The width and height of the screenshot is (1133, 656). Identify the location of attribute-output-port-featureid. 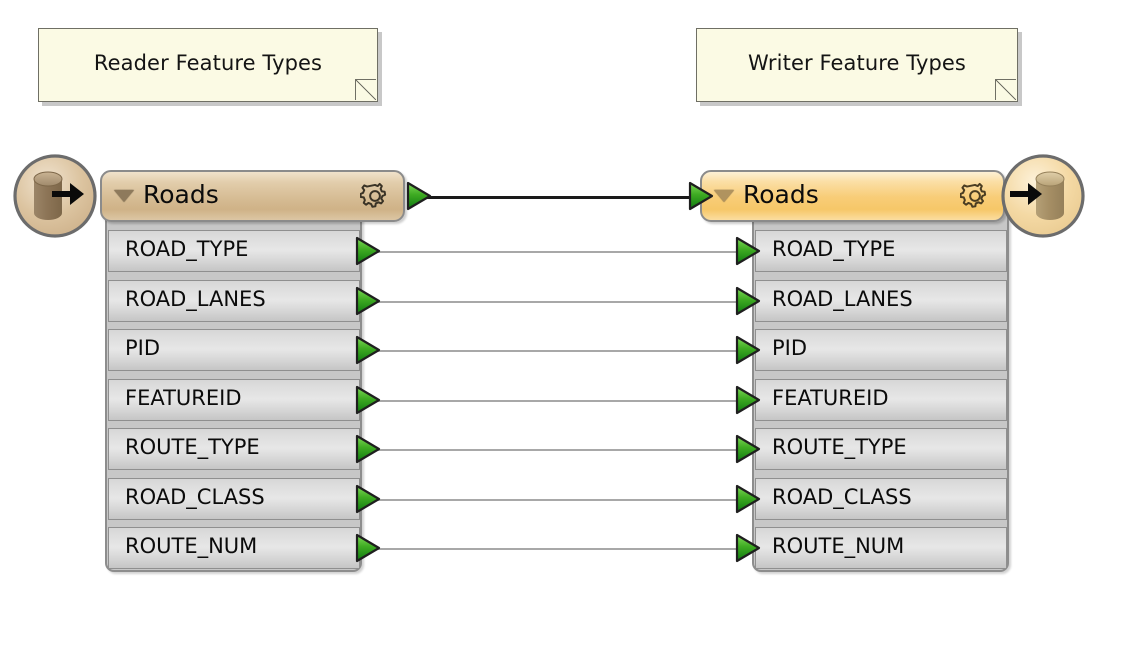
(368, 400).